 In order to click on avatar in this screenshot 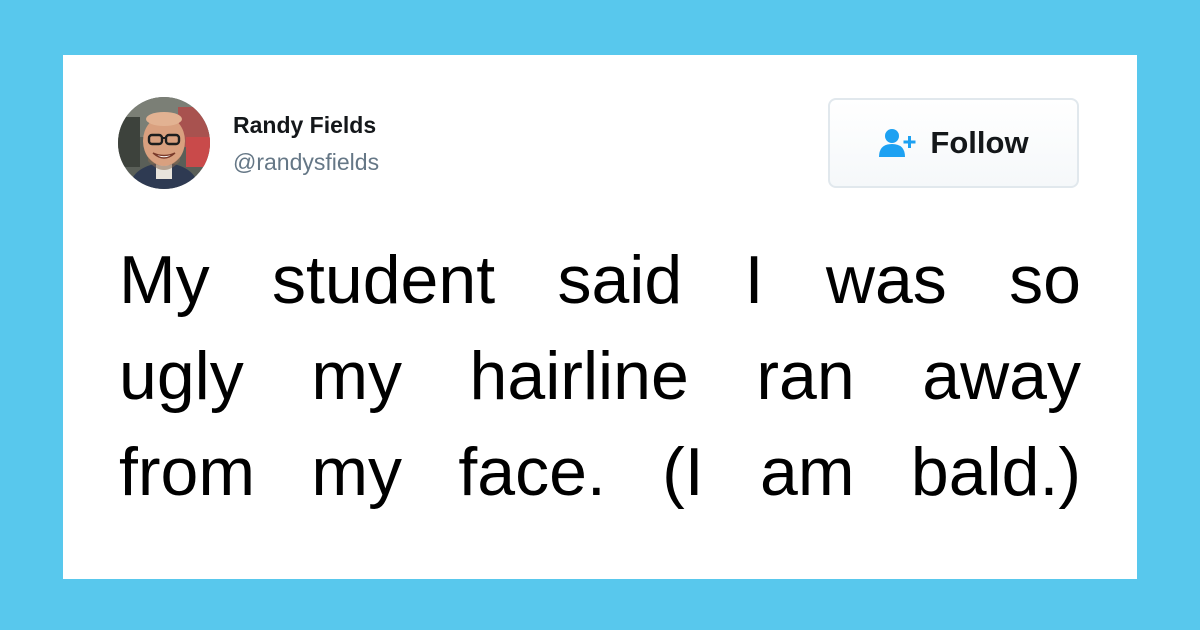, I will do `click(164, 143)`.